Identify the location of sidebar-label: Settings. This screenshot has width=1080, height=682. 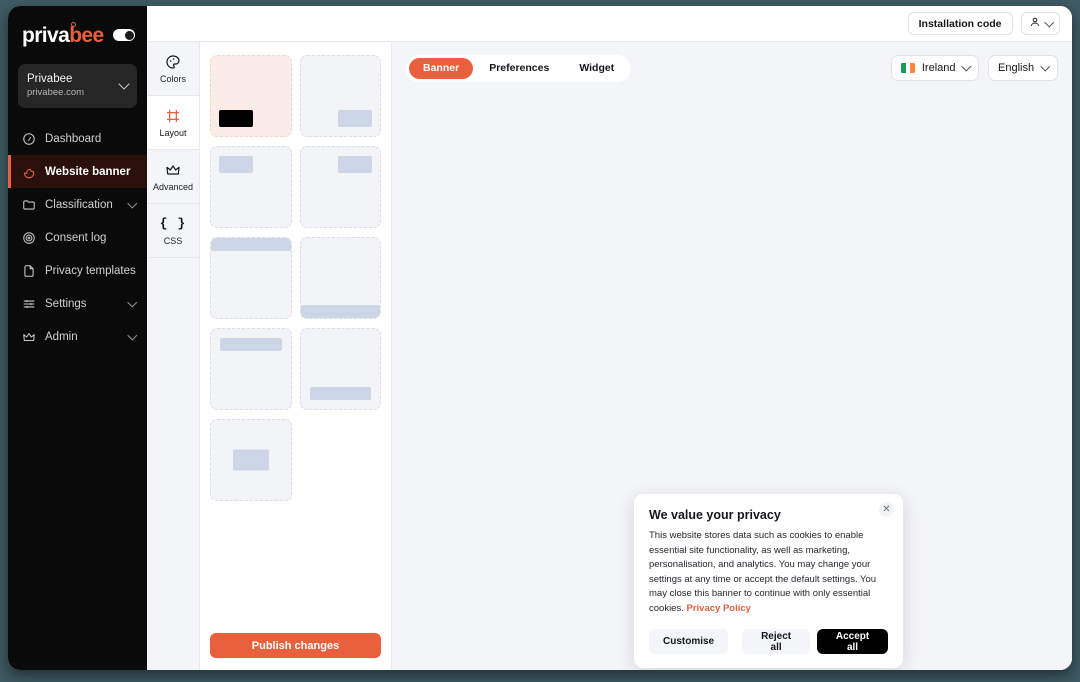
(66, 303).